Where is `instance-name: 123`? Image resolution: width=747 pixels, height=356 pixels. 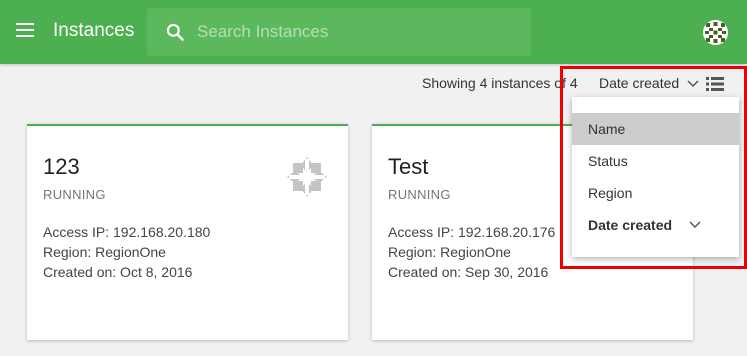 instance-name: 123 is located at coordinates (61, 166).